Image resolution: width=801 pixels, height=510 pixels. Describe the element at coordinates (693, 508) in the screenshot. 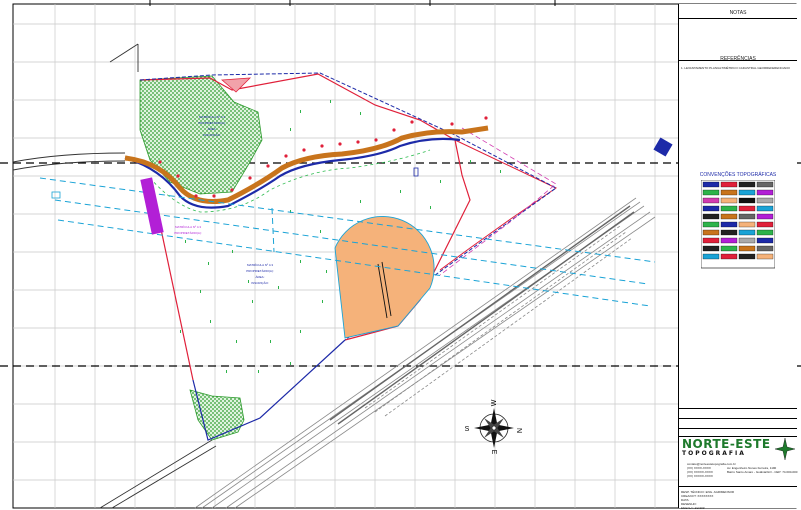

I see `footer-line-5: ESCALA: 1/2.000` at that location.